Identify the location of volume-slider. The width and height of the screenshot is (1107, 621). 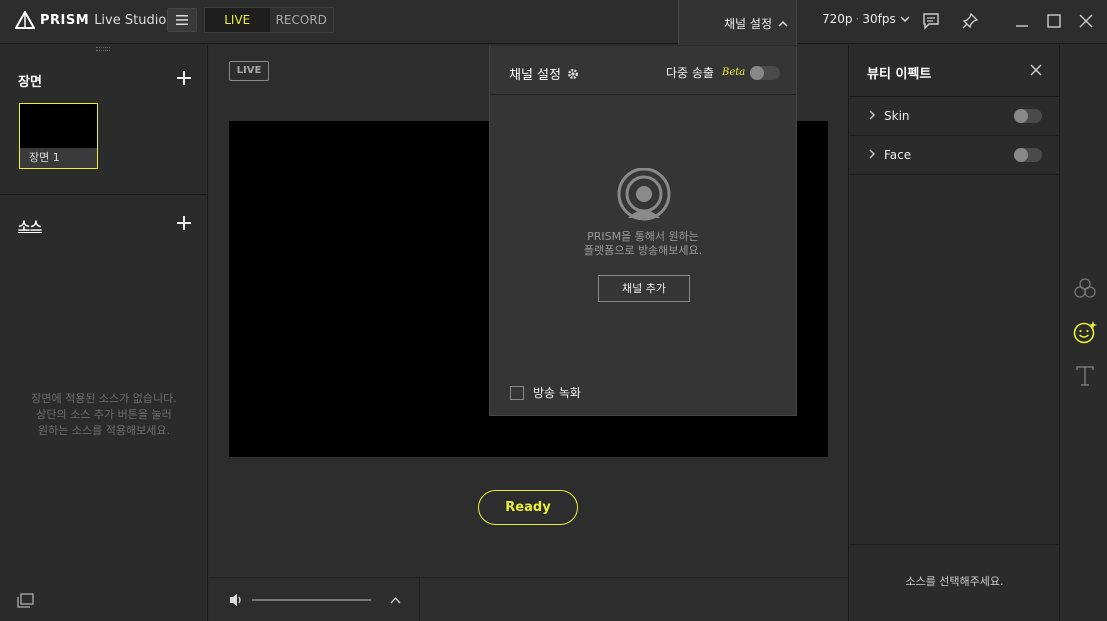
(311, 600).